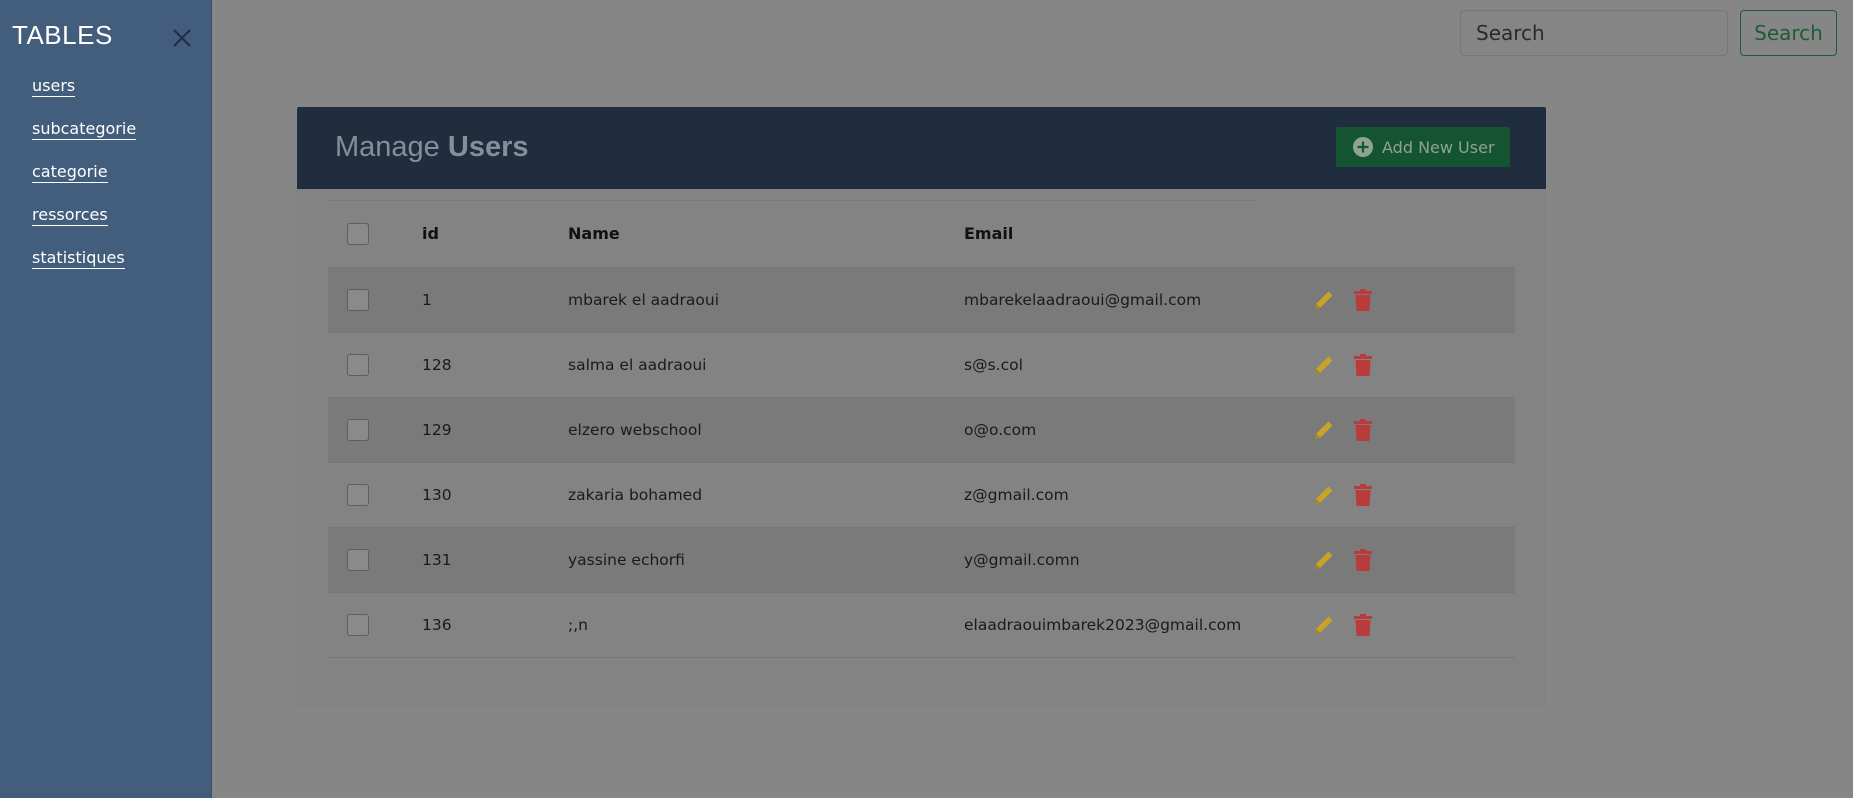  I want to click on cell-email: s@s.col, so click(993, 364).